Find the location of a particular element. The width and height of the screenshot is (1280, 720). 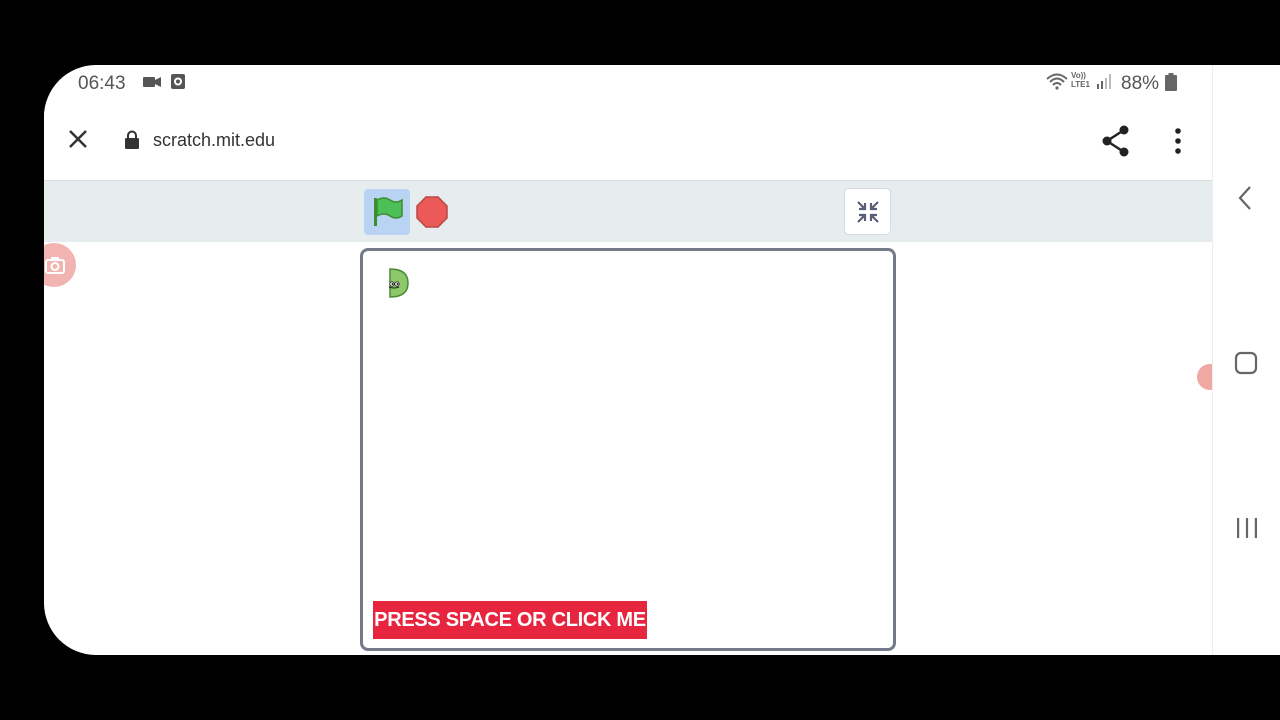

stop-sign-icon is located at coordinates (432, 212).